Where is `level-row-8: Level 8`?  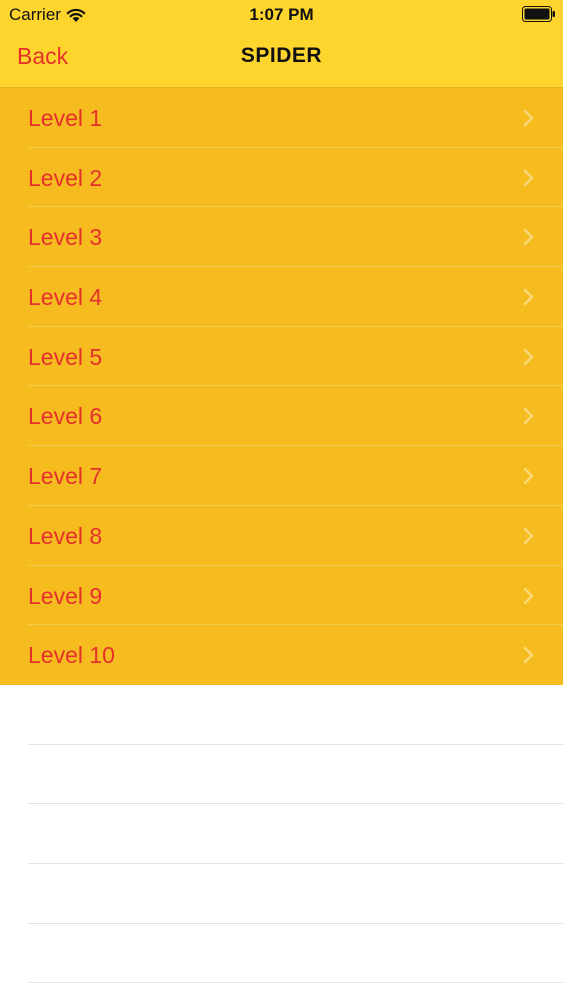 level-row-8: Level 8 is located at coordinates (281, 536).